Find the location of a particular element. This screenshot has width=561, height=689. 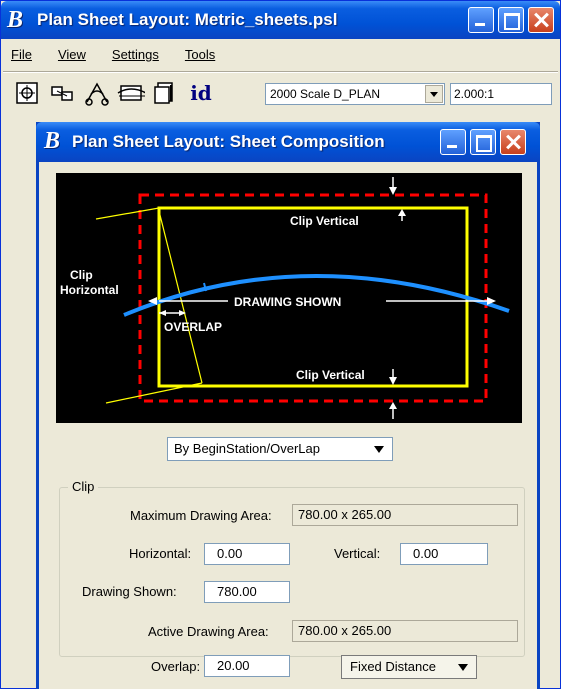

menu-separator is located at coordinates (280, 72).